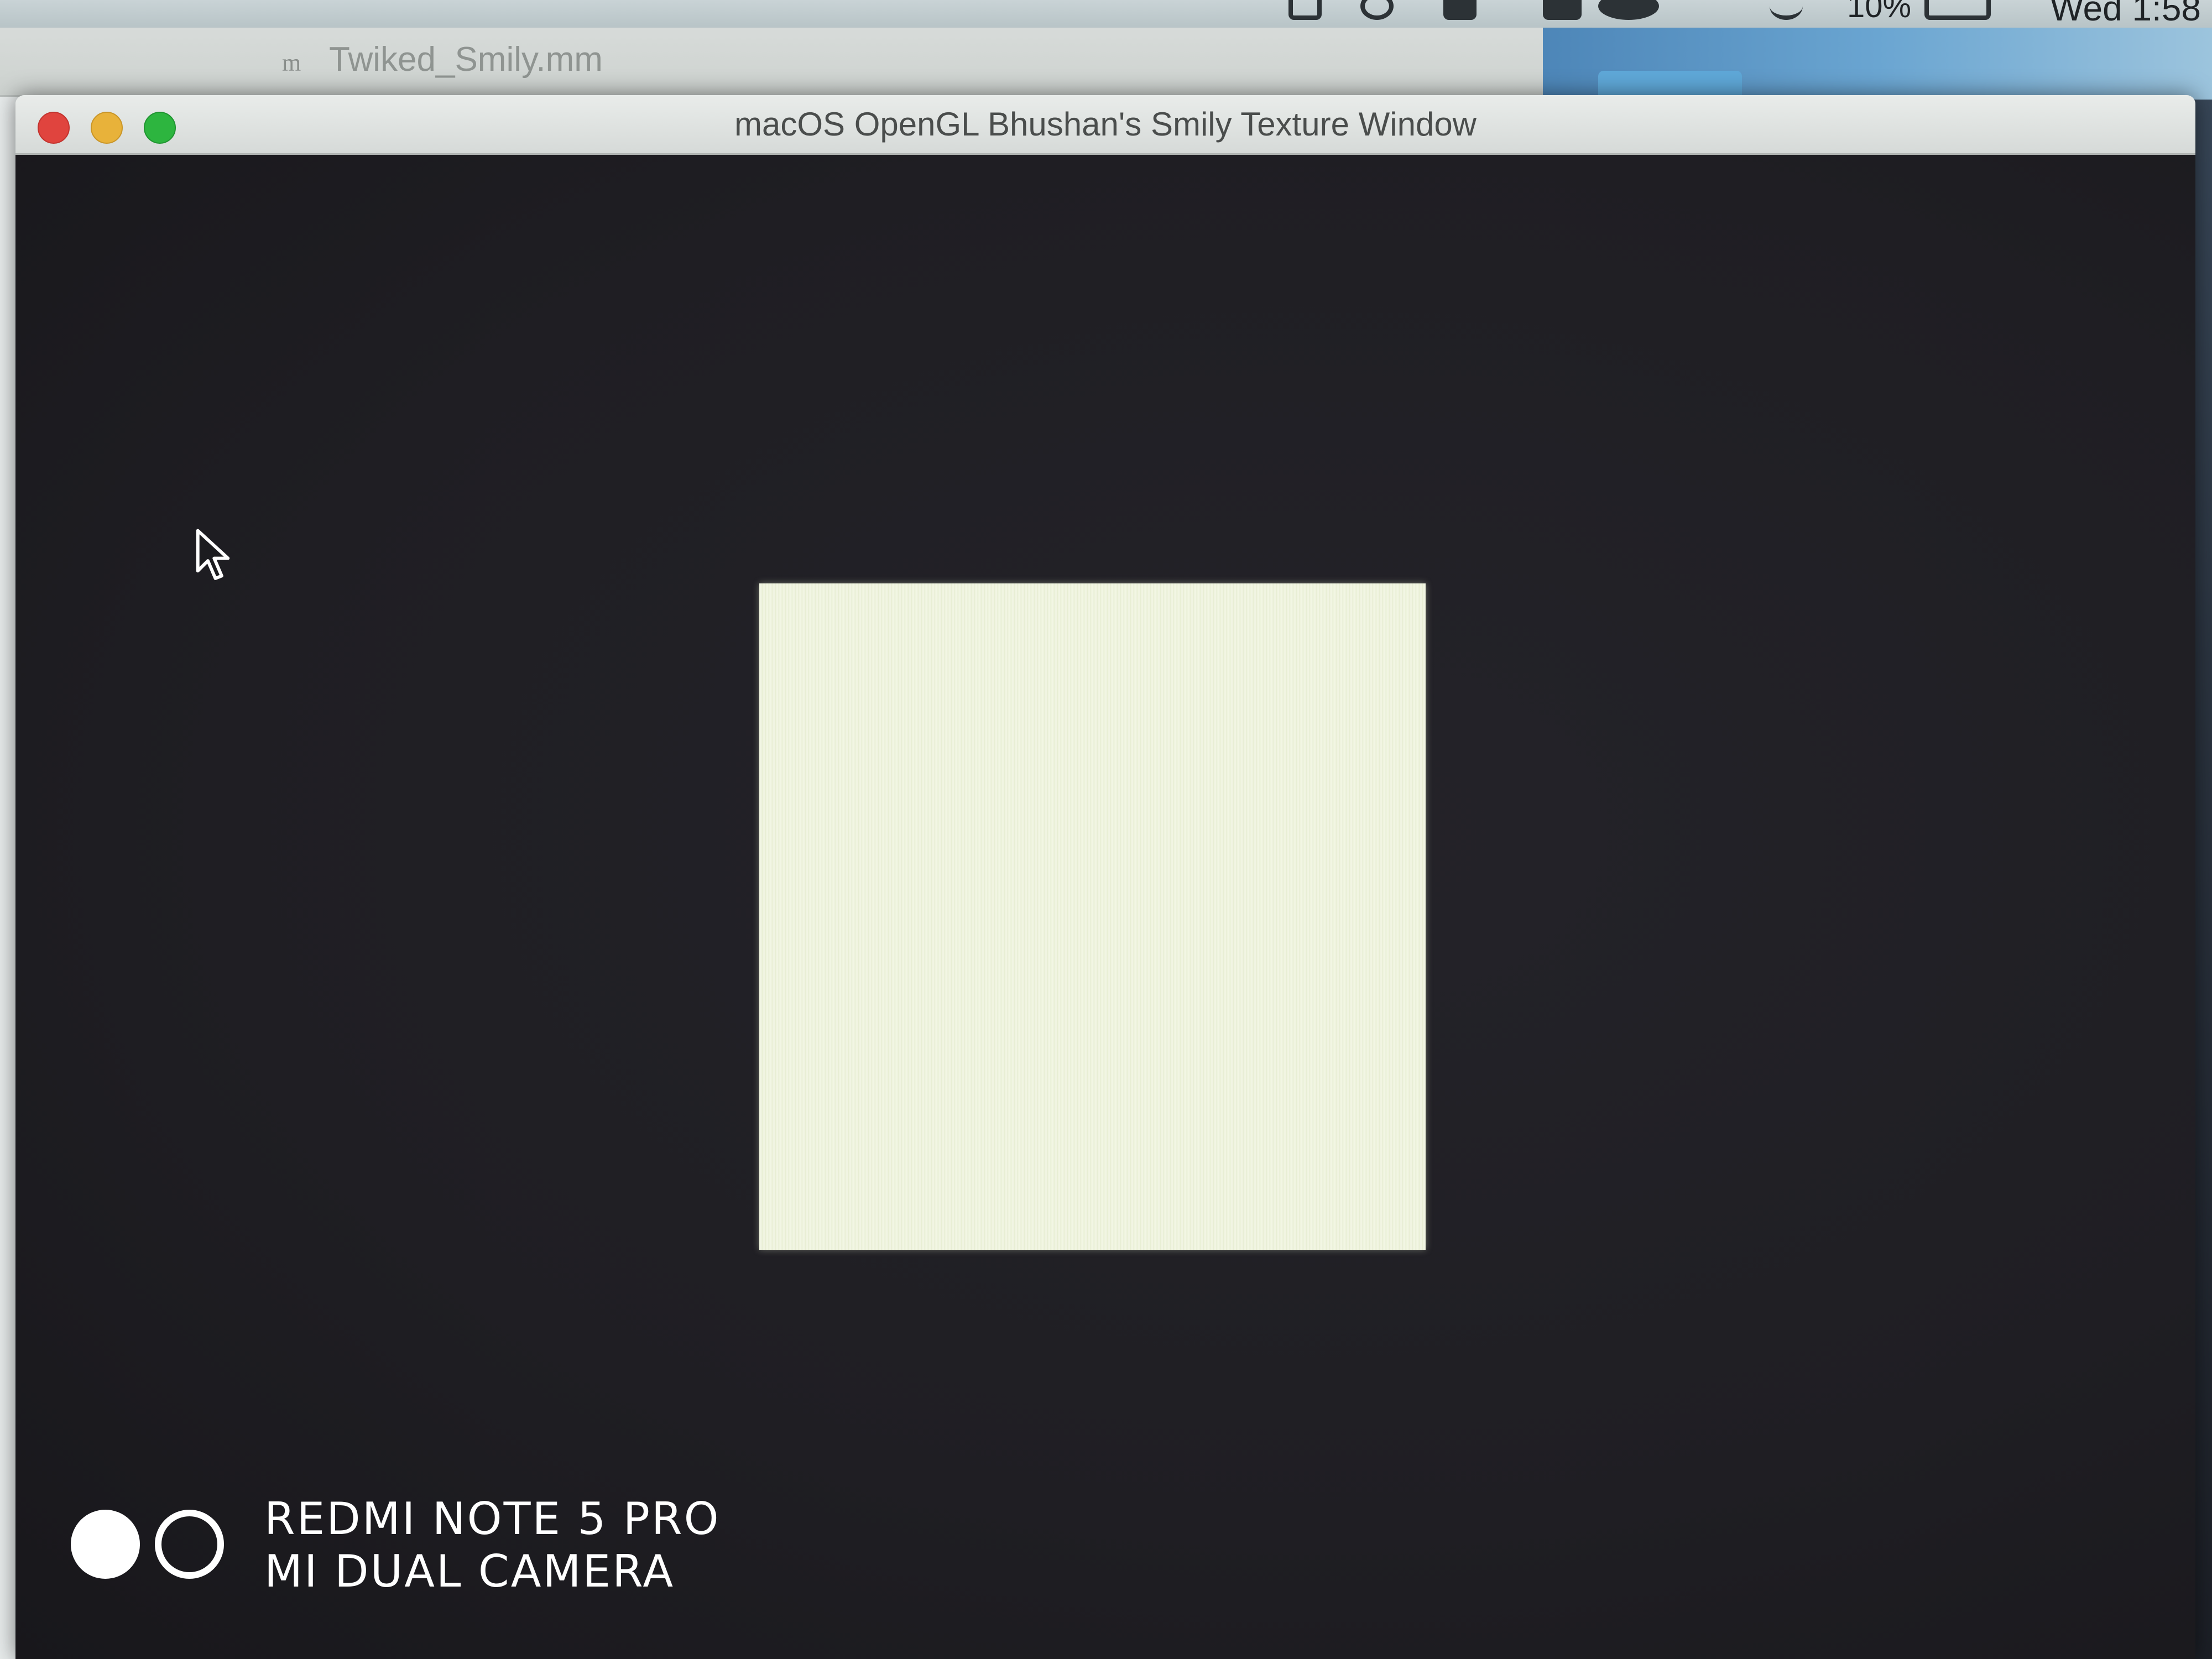  What do you see at coordinates (1106, 14) in the screenshot?
I see `menu-bar: 10% Wed 1:58` at bounding box center [1106, 14].